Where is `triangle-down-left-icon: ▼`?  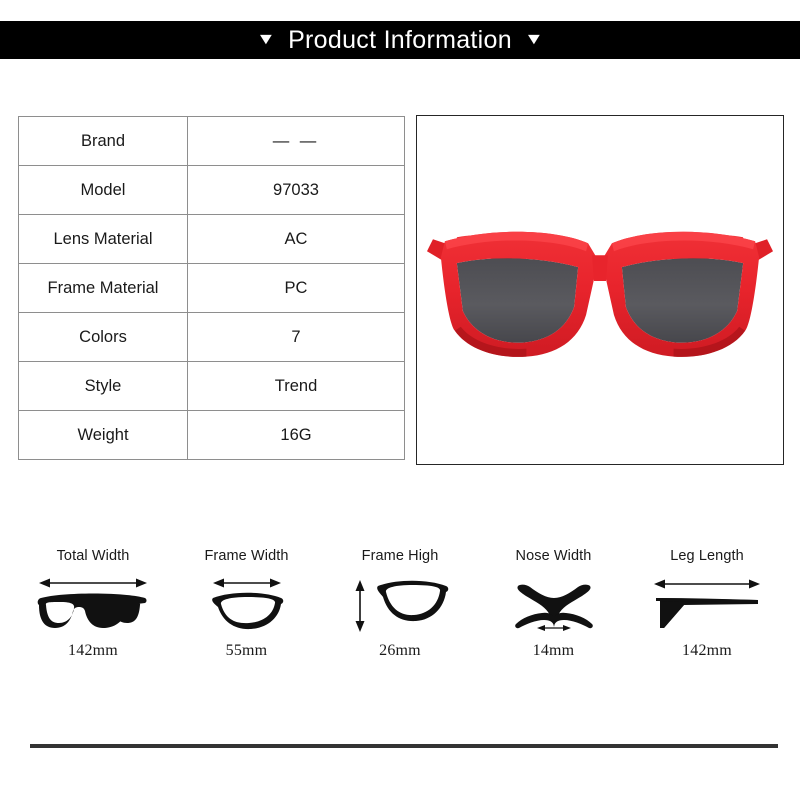 triangle-down-left-icon: ▼ is located at coordinates (266, 39).